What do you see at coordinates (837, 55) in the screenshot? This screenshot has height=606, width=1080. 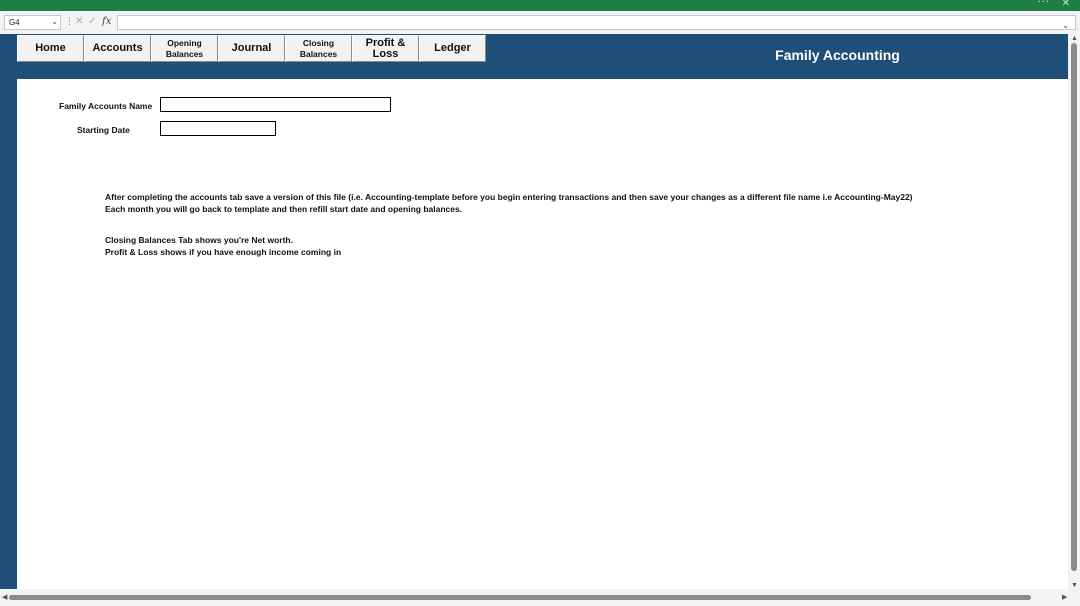 I see `banner-title: Family Accounting` at bounding box center [837, 55].